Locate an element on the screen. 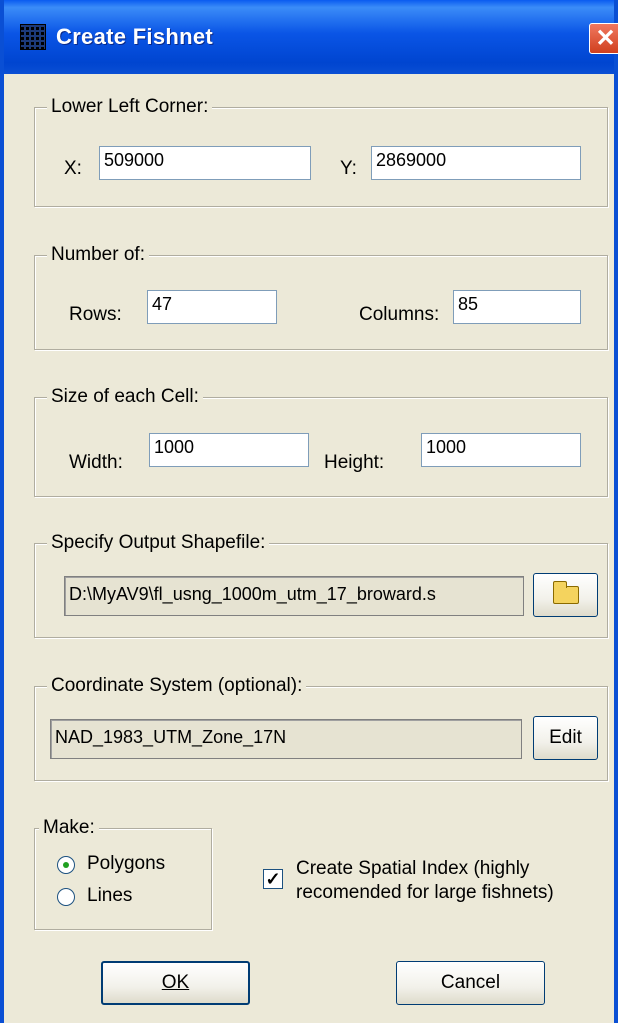  number-of-legend: Number of: is located at coordinates (98, 255).